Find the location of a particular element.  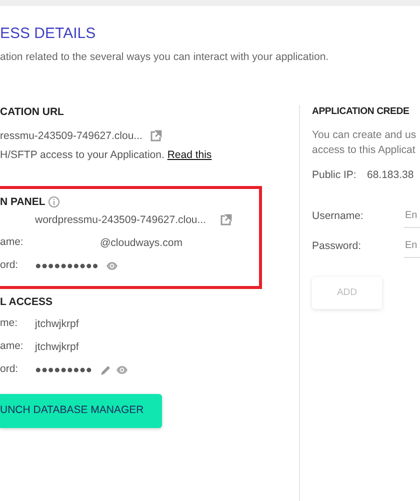

field-label: Password: is located at coordinates (337, 245).